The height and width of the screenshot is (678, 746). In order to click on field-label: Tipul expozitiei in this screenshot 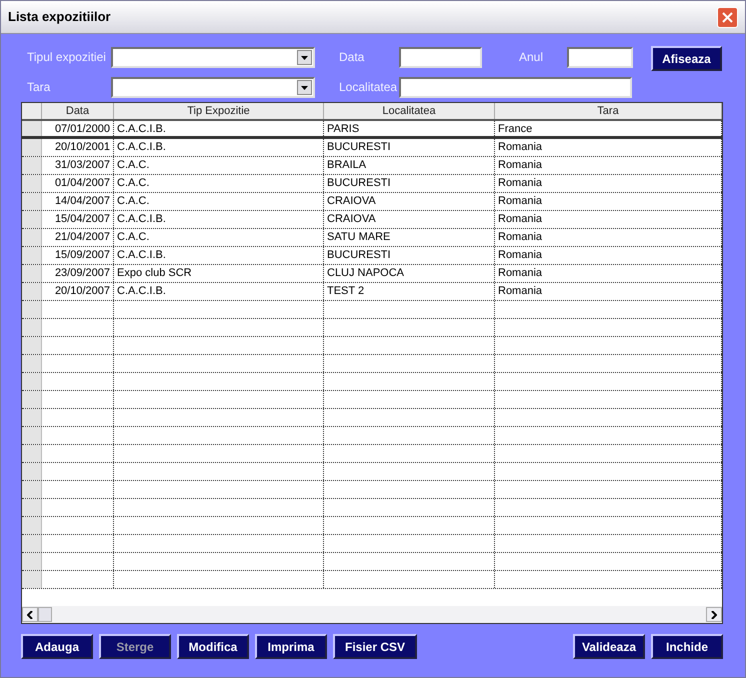, I will do `click(66, 57)`.